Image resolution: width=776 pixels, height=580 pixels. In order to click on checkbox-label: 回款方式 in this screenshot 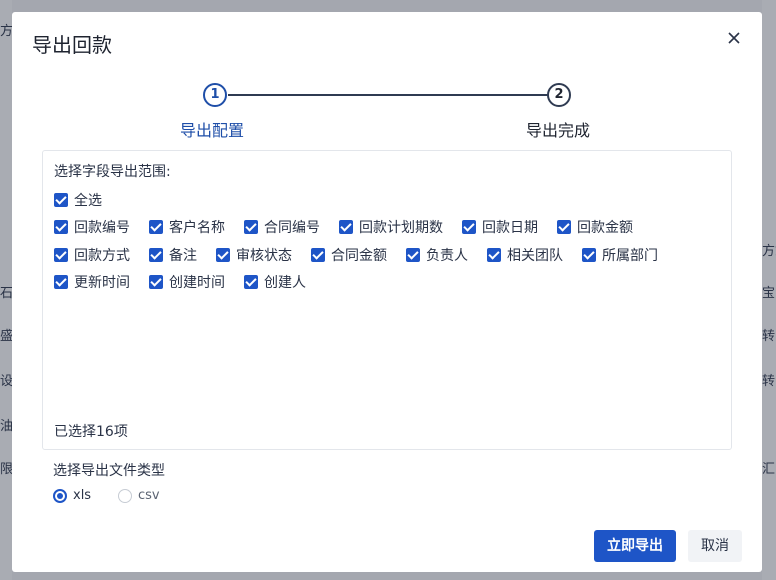, I will do `click(102, 256)`.